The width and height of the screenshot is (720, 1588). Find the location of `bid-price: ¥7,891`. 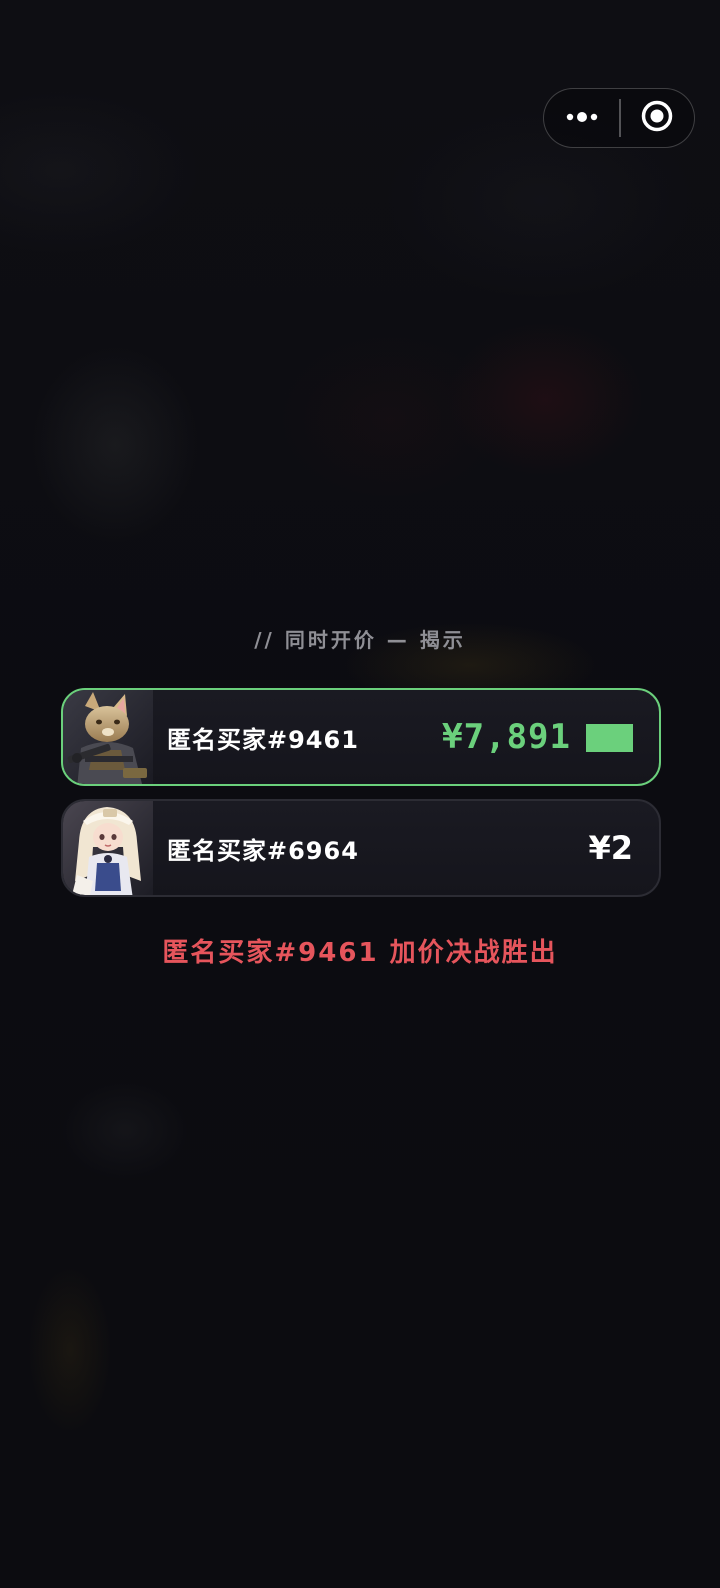

bid-price: ¥7,891 is located at coordinates (506, 737).